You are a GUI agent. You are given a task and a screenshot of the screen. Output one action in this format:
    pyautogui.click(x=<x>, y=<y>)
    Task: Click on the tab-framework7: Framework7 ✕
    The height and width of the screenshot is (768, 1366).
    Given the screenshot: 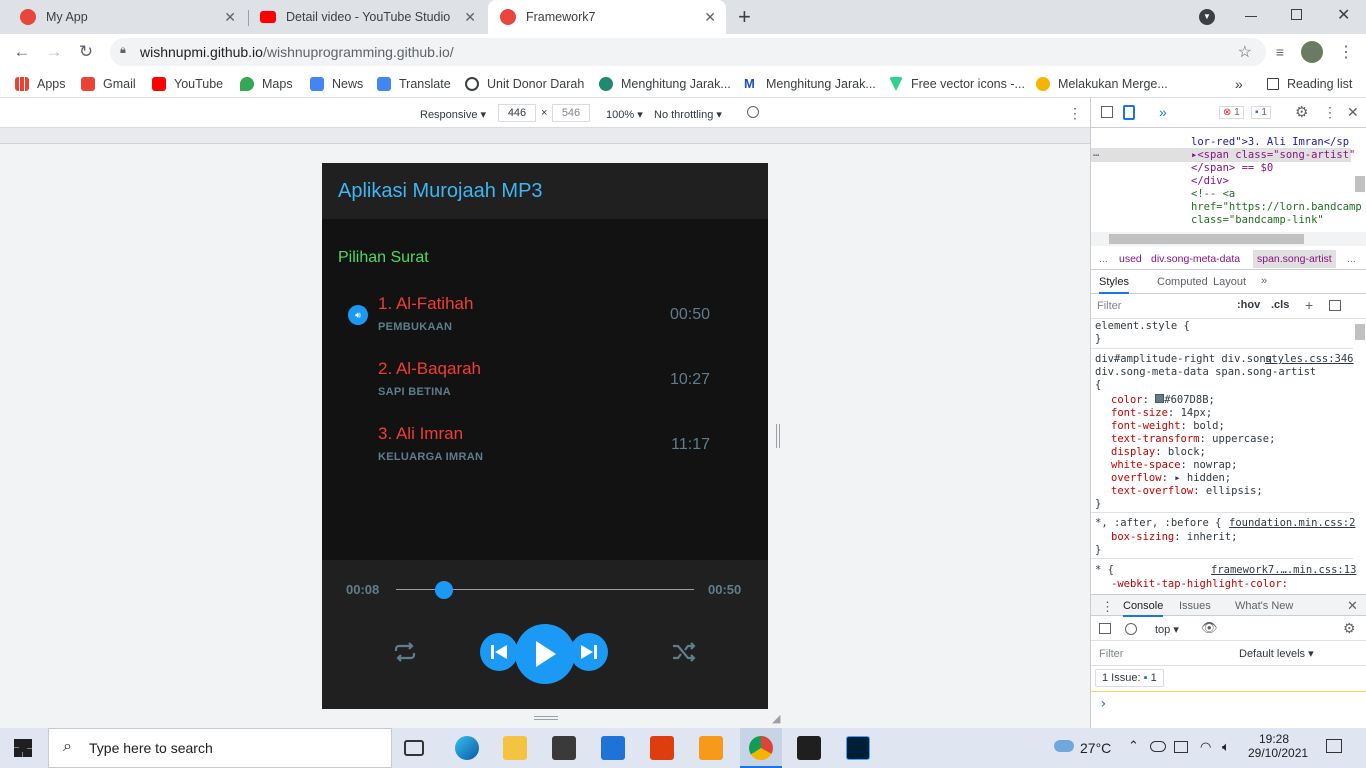 What is the action you would take?
    pyautogui.click(x=607, y=17)
    